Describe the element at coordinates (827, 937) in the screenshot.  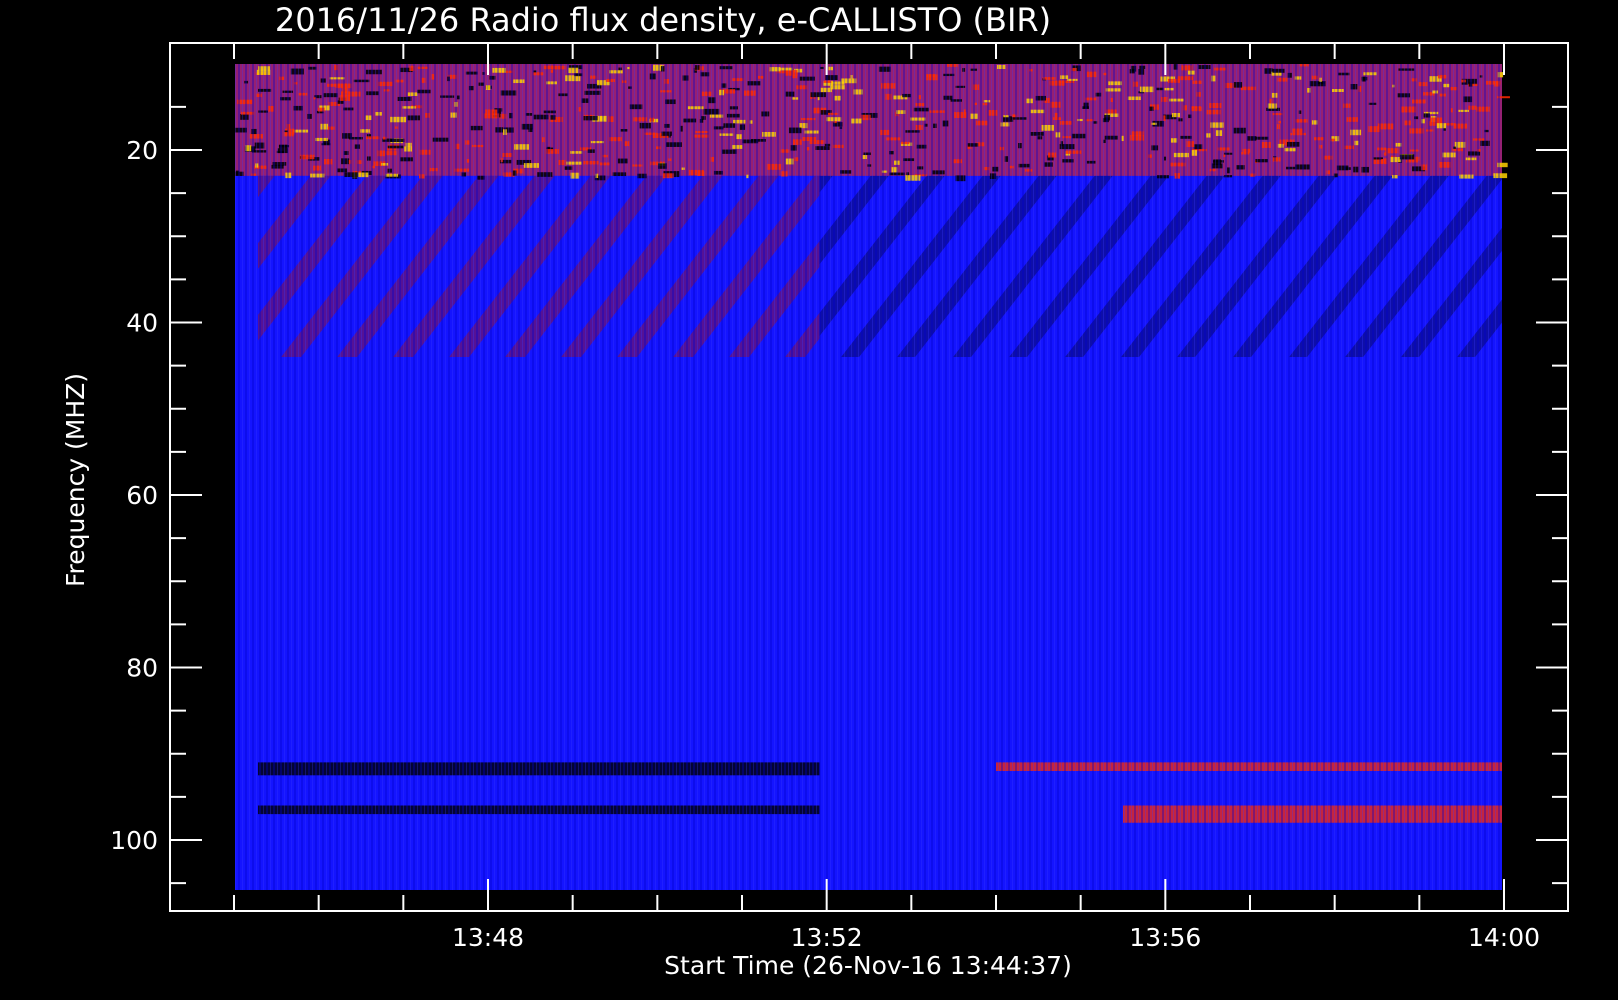
I see `x-tick-label-13:52: 13:52` at that location.